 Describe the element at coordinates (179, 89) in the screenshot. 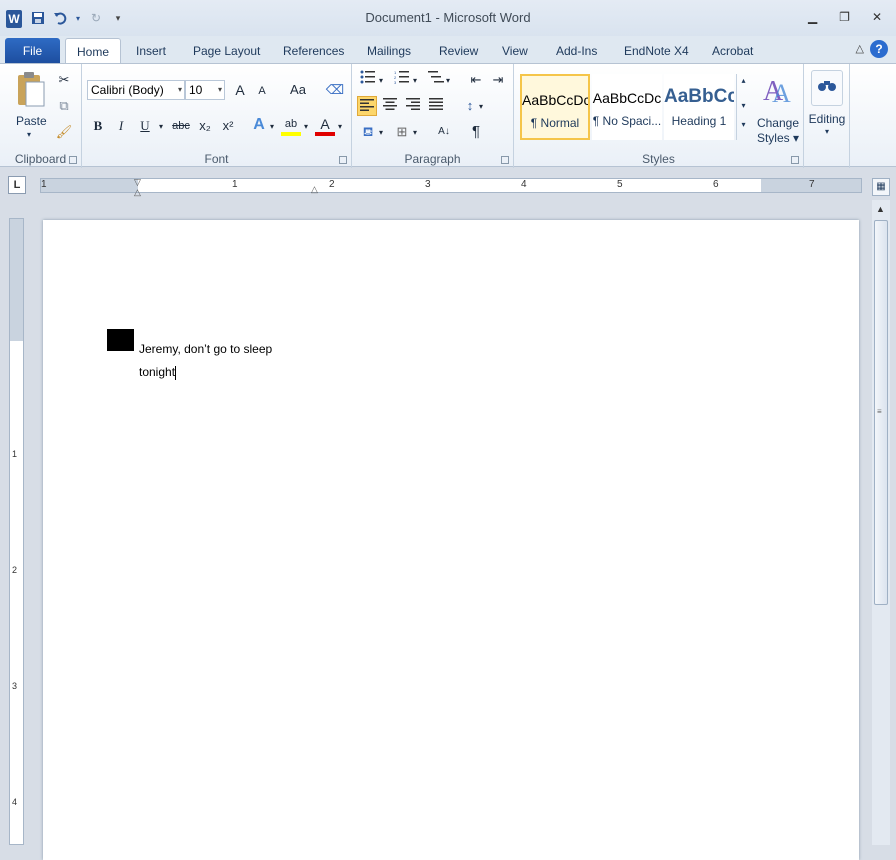

I see `chevron-down-icon: ▾` at that location.